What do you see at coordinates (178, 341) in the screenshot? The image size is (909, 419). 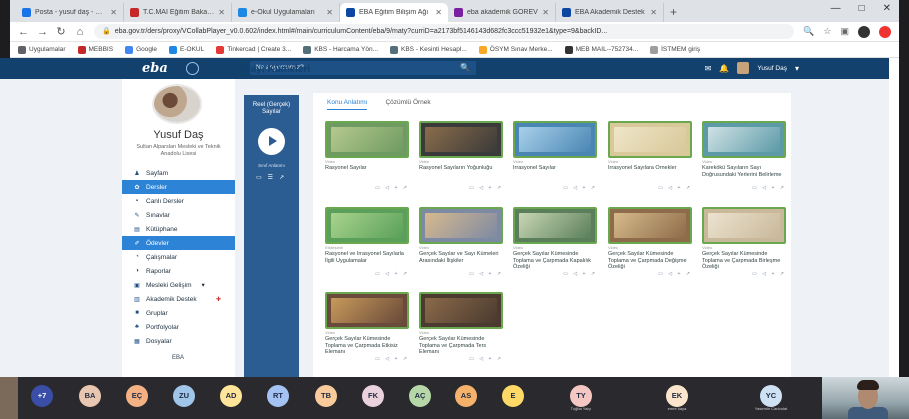 I see `sidebar-item: ▦ Dosyalar` at bounding box center [178, 341].